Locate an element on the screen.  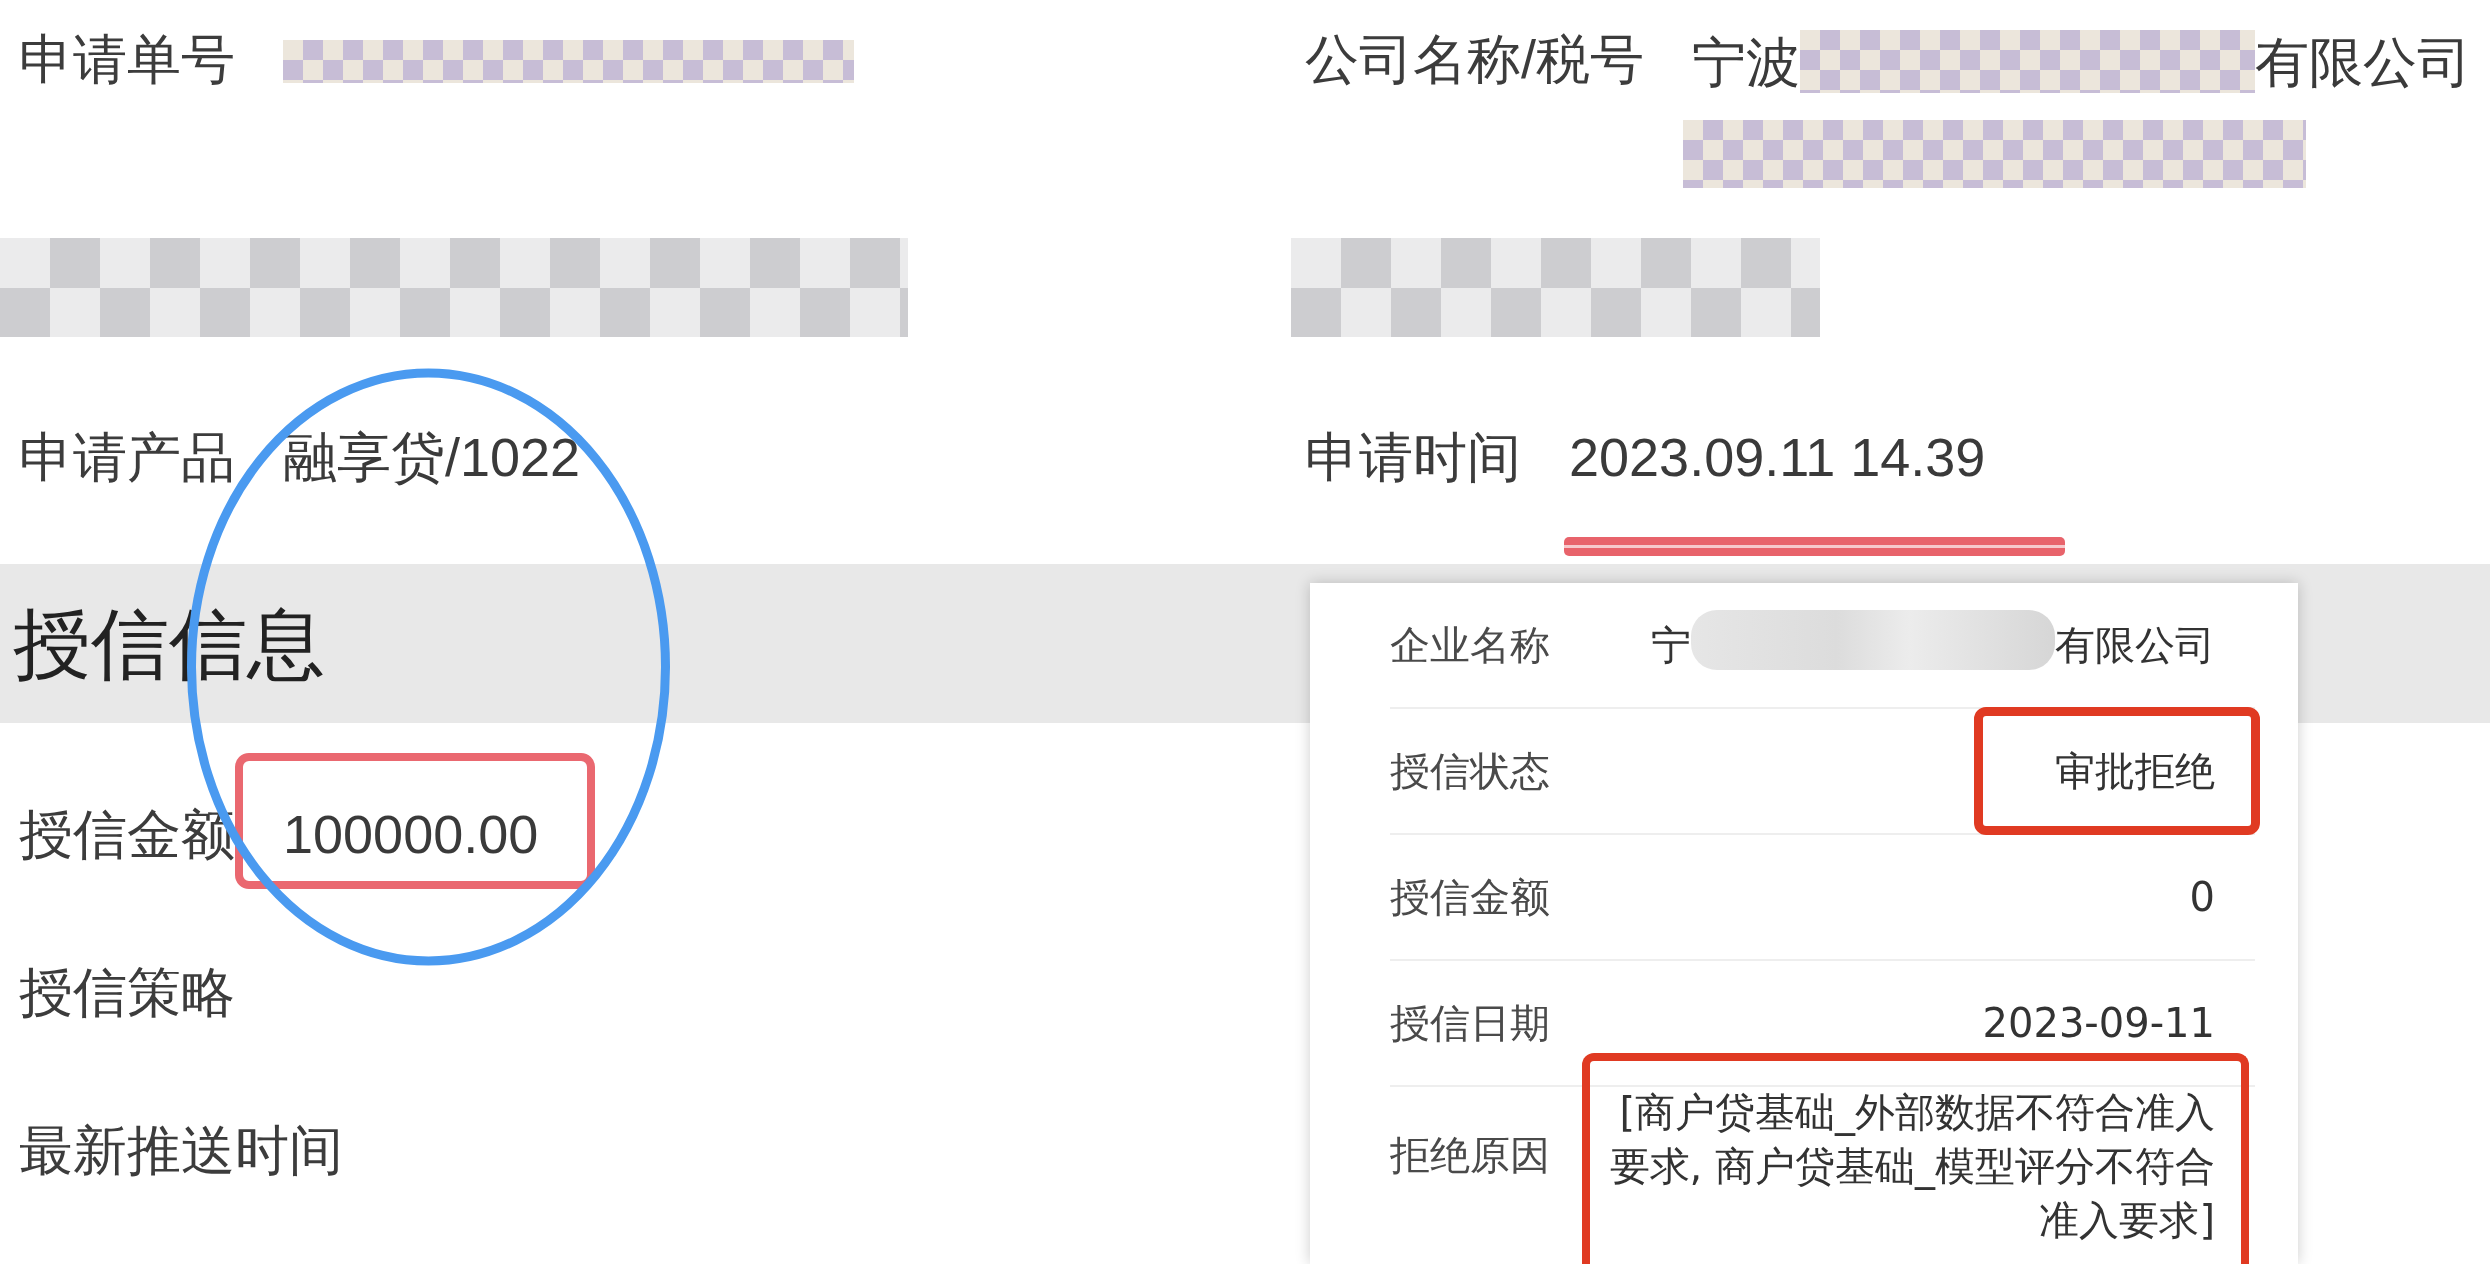
field-label: 公司名称/税号 is located at coordinates (1474, 59).